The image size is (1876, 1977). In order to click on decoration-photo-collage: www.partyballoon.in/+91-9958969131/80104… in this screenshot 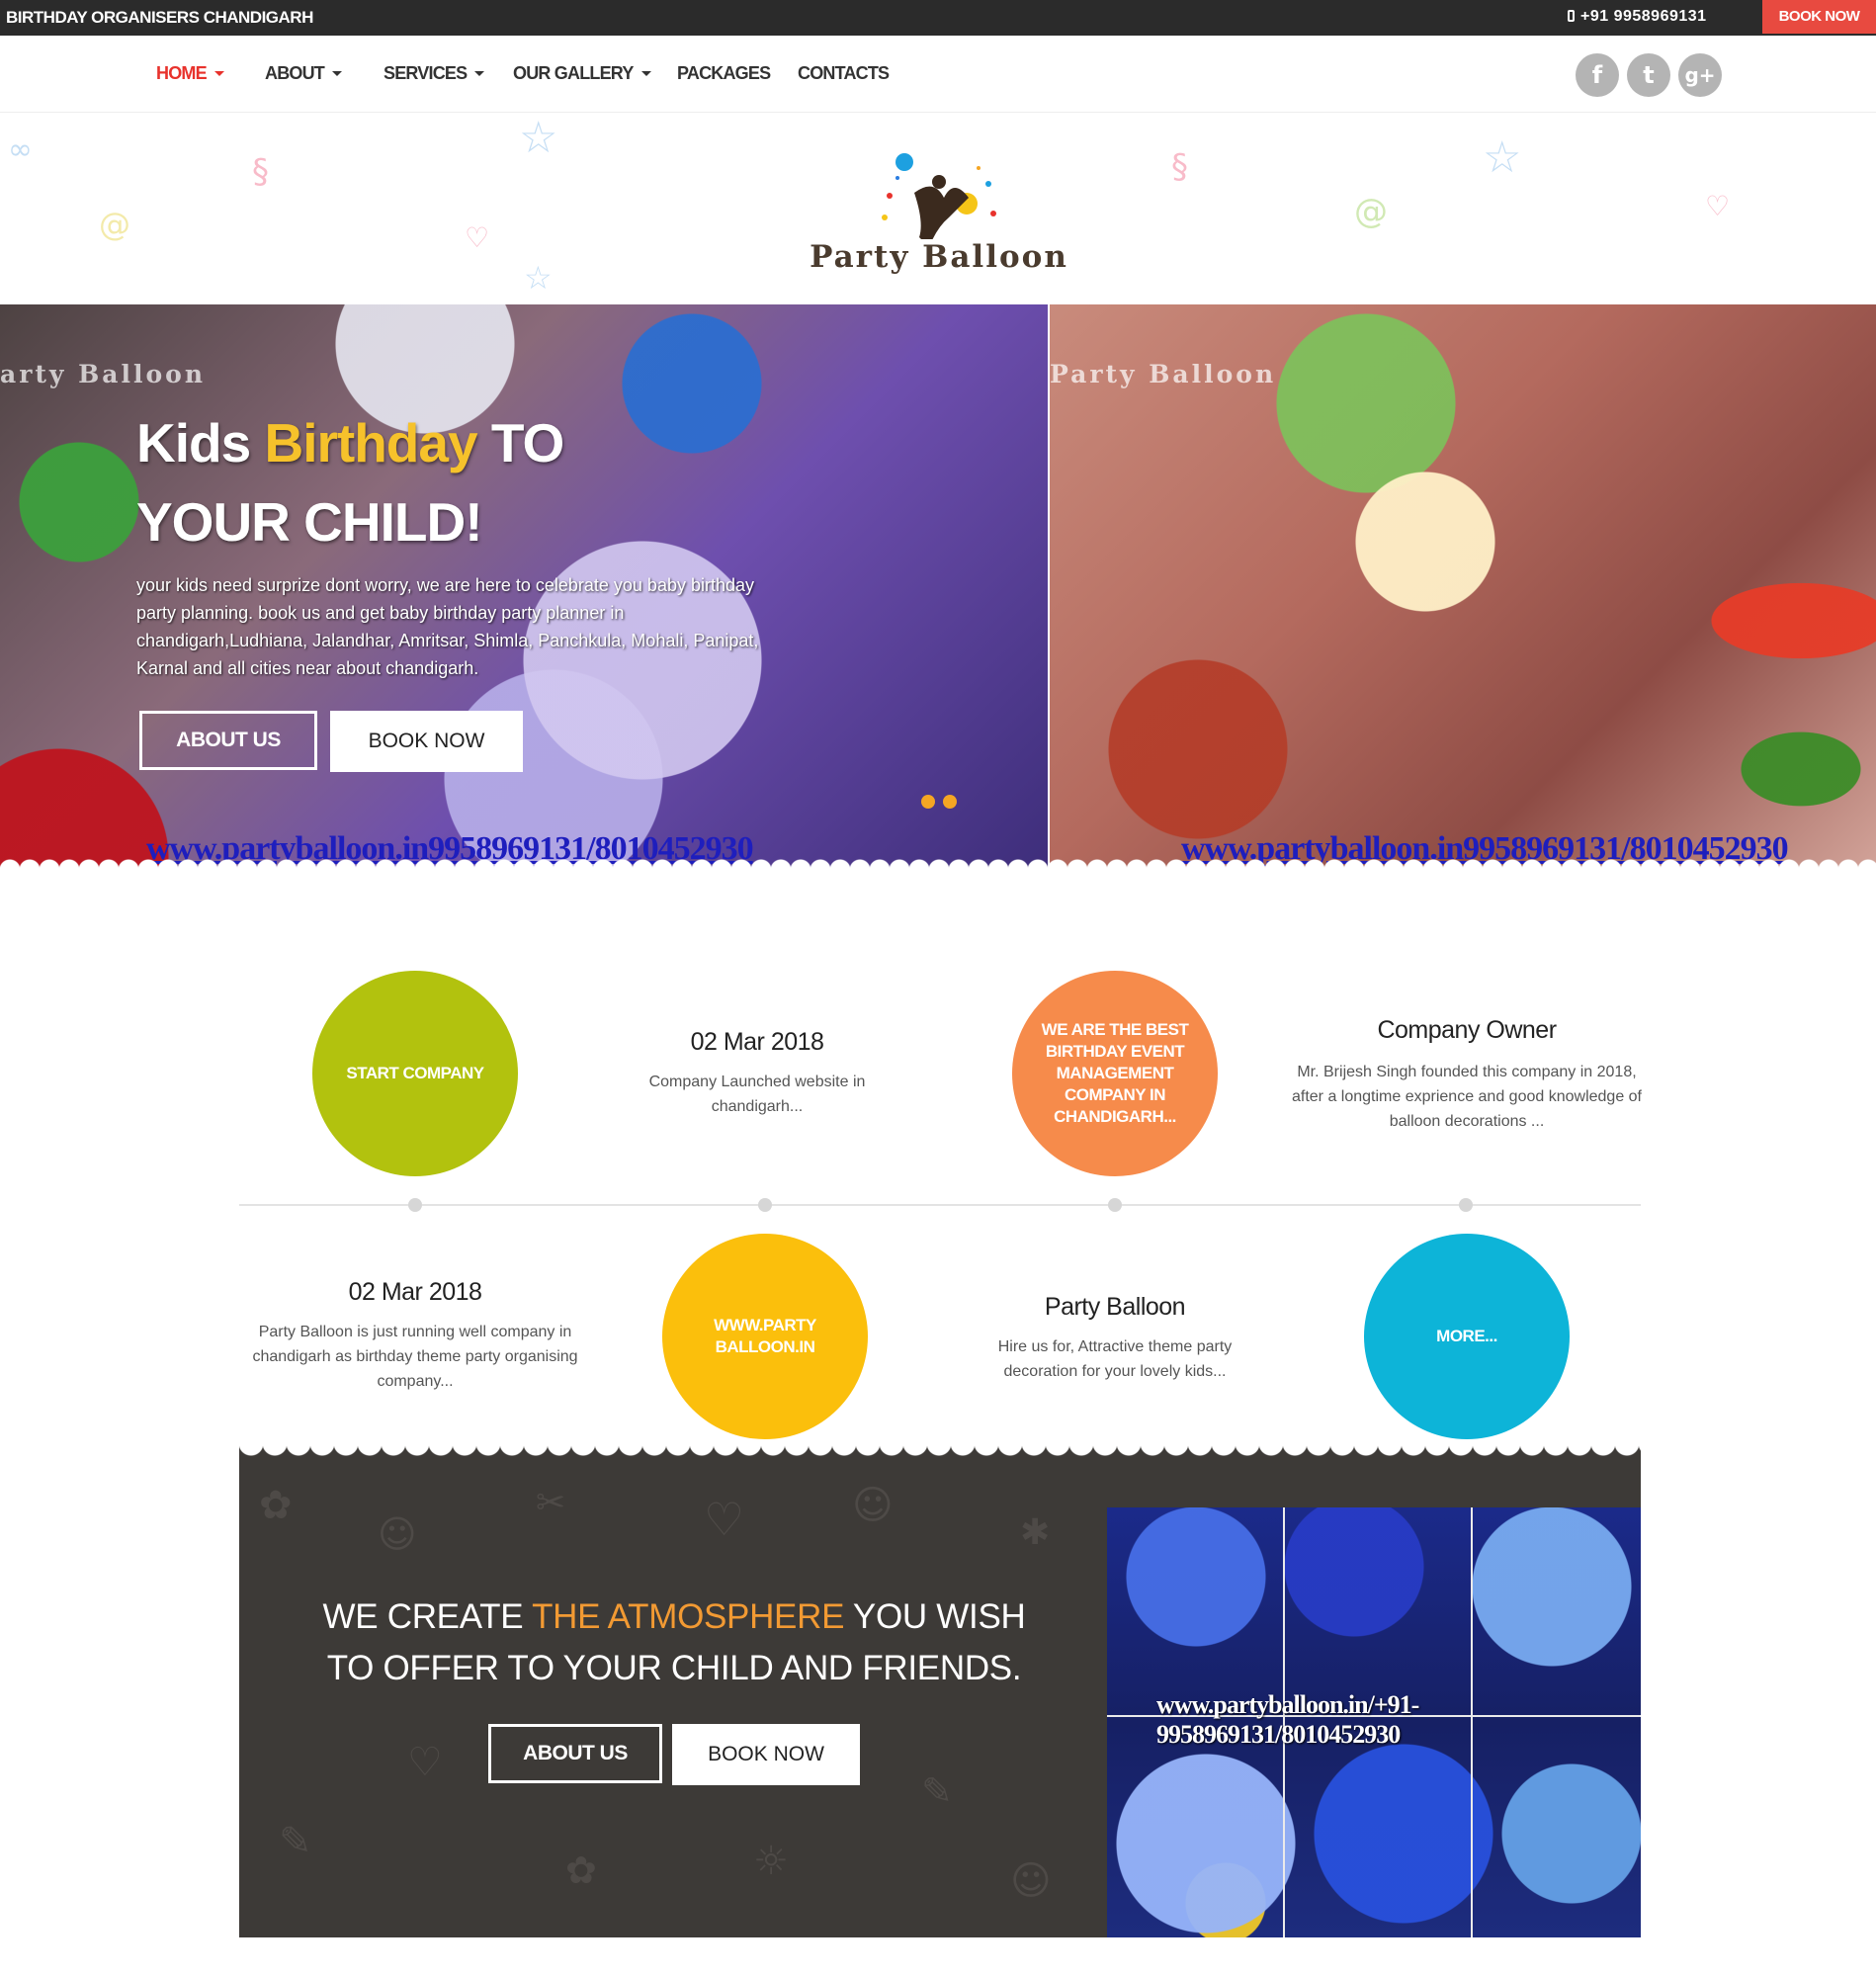, I will do `click(1374, 1722)`.